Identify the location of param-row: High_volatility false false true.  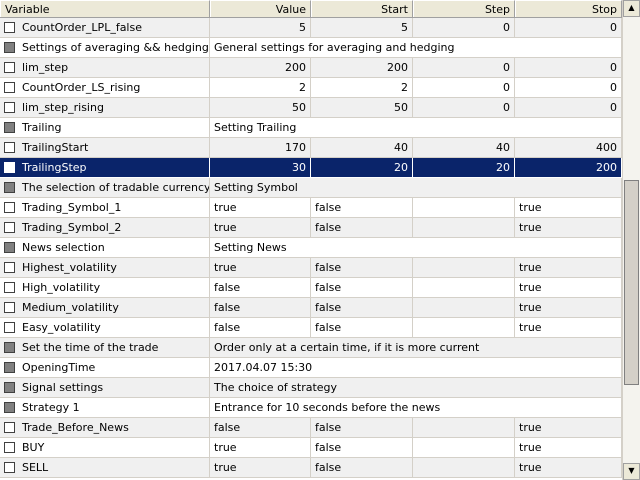
(311, 288).